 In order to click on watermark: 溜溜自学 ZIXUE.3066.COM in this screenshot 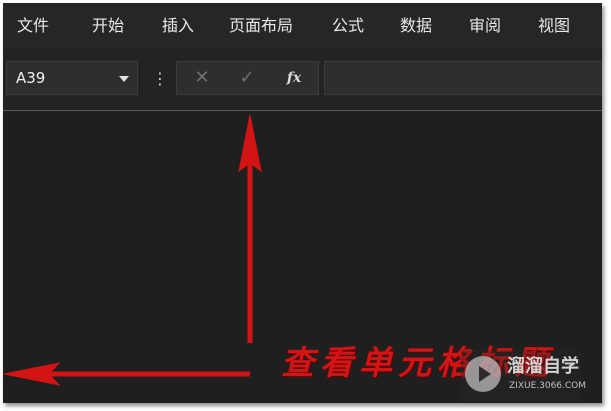, I will do `click(523, 376)`.